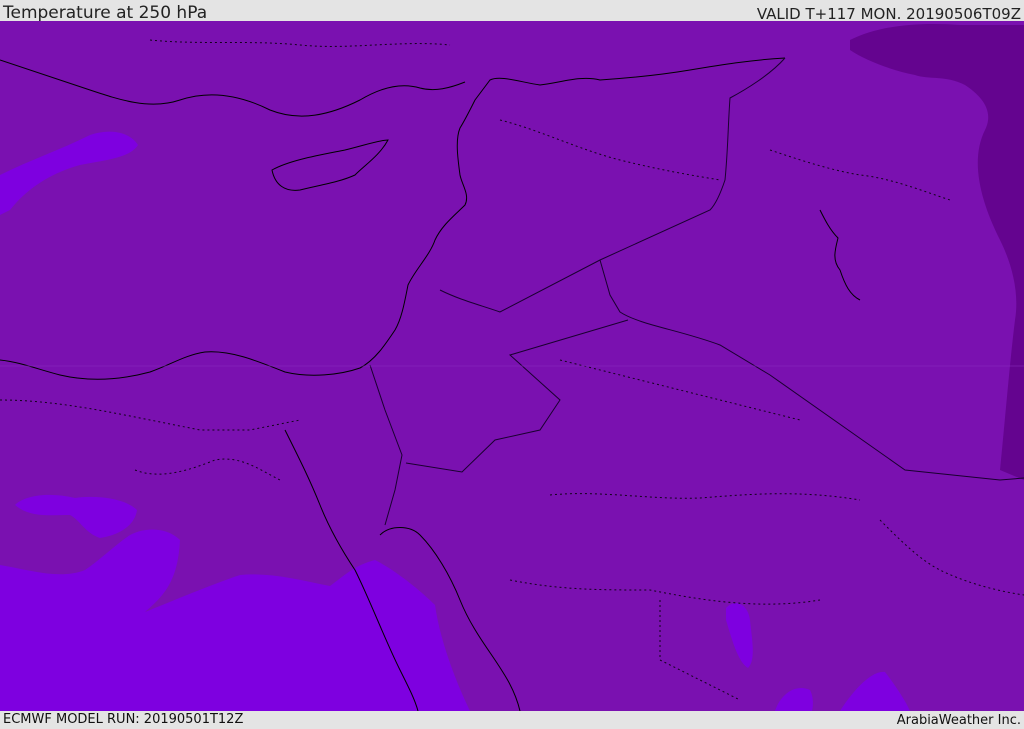  I want to click on model-run: ECMWF MODEL RUN: 20190501T12Z, so click(123, 719).